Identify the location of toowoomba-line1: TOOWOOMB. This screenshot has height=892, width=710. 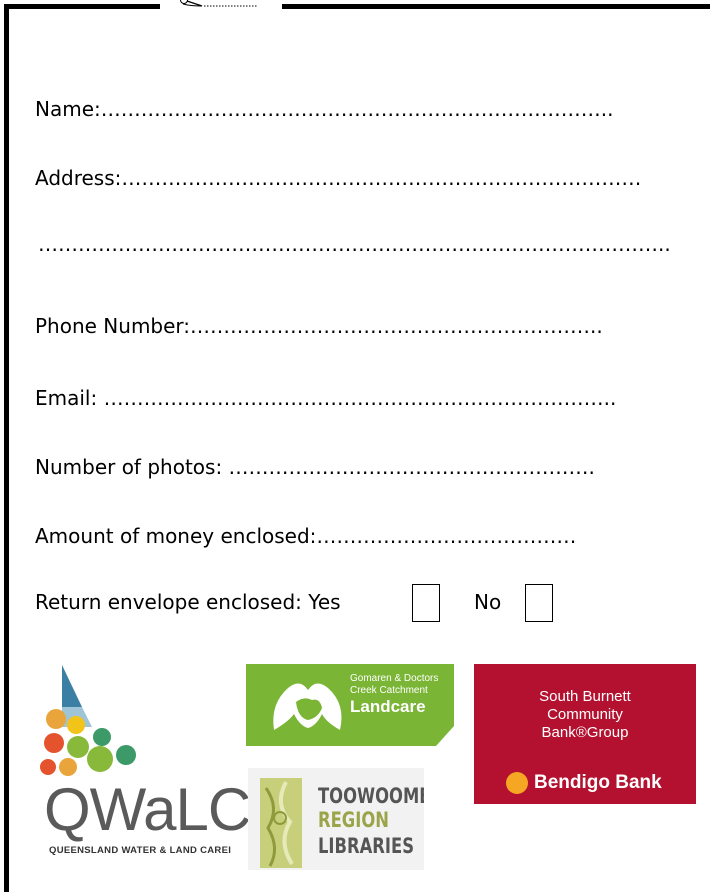
(371, 796).